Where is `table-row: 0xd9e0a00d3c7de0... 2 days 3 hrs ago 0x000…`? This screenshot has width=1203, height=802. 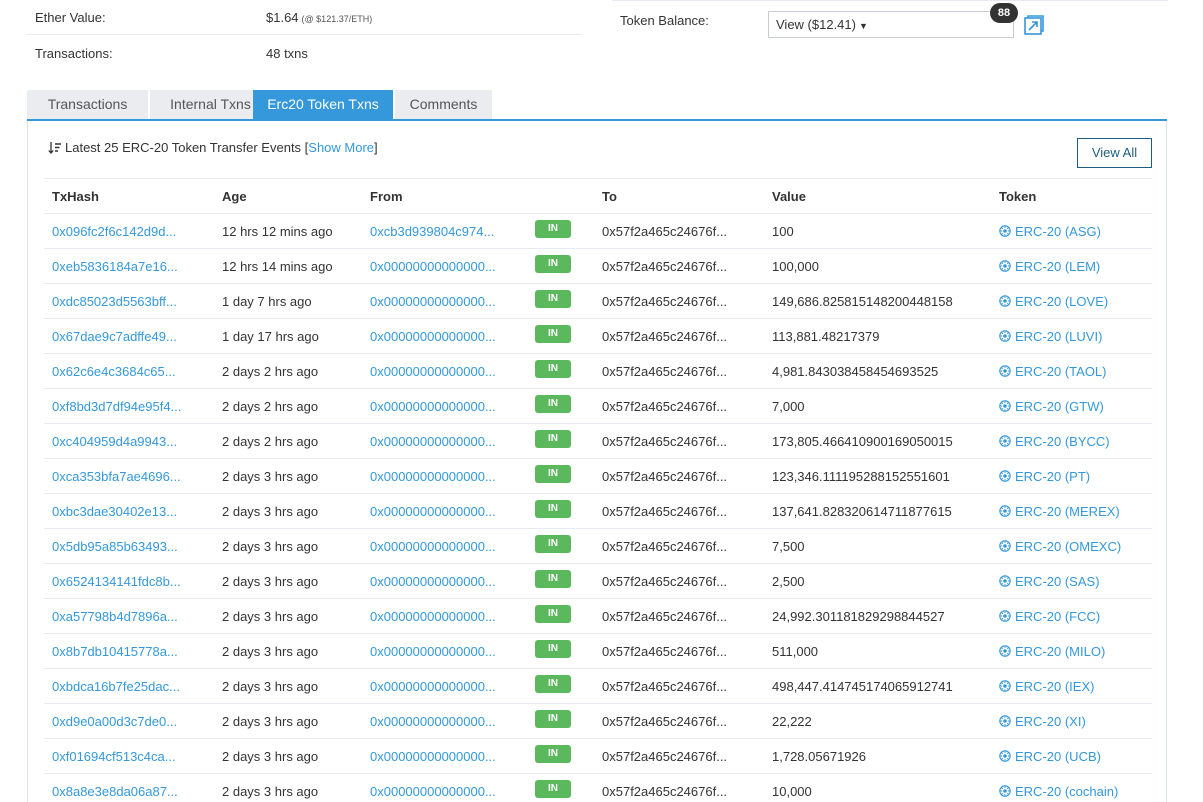
table-row: 0xd9e0a00d3c7de0... 2 days 3 hrs ago 0x000… is located at coordinates (598, 721).